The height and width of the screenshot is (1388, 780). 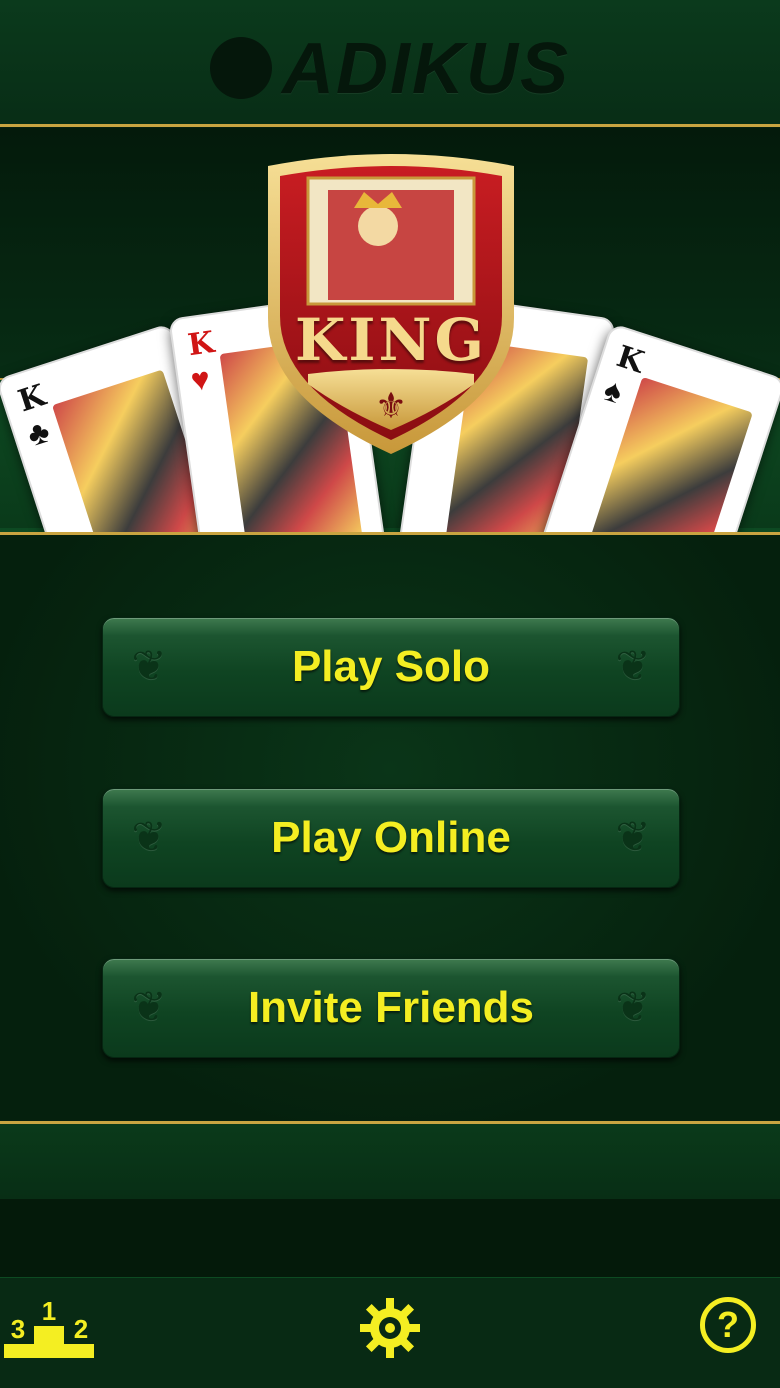 What do you see at coordinates (390, 1238) in the screenshot?
I see `spacer-band` at bounding box center [390, 1238].